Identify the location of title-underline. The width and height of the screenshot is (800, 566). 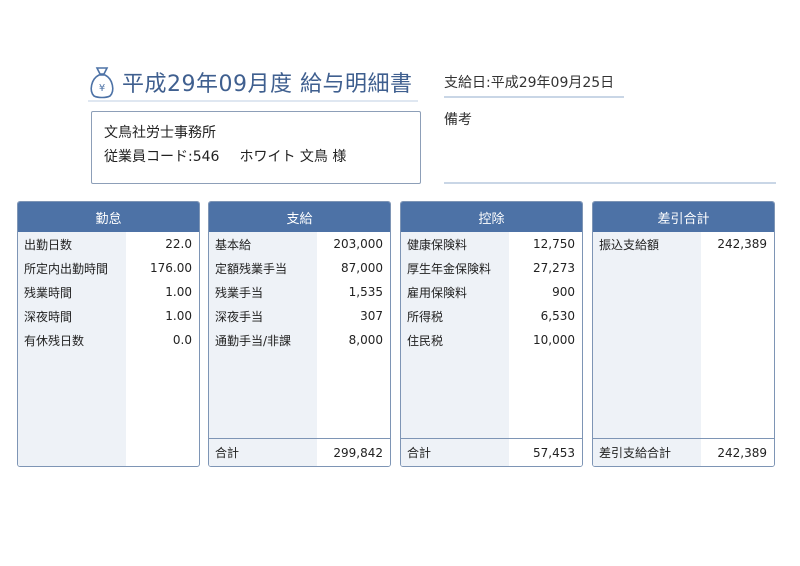
(253, 101).